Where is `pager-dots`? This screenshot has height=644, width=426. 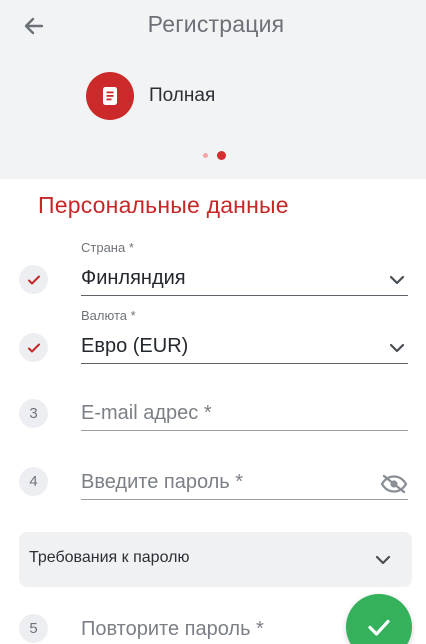 pager-dots is located at coordinates (214, 155).